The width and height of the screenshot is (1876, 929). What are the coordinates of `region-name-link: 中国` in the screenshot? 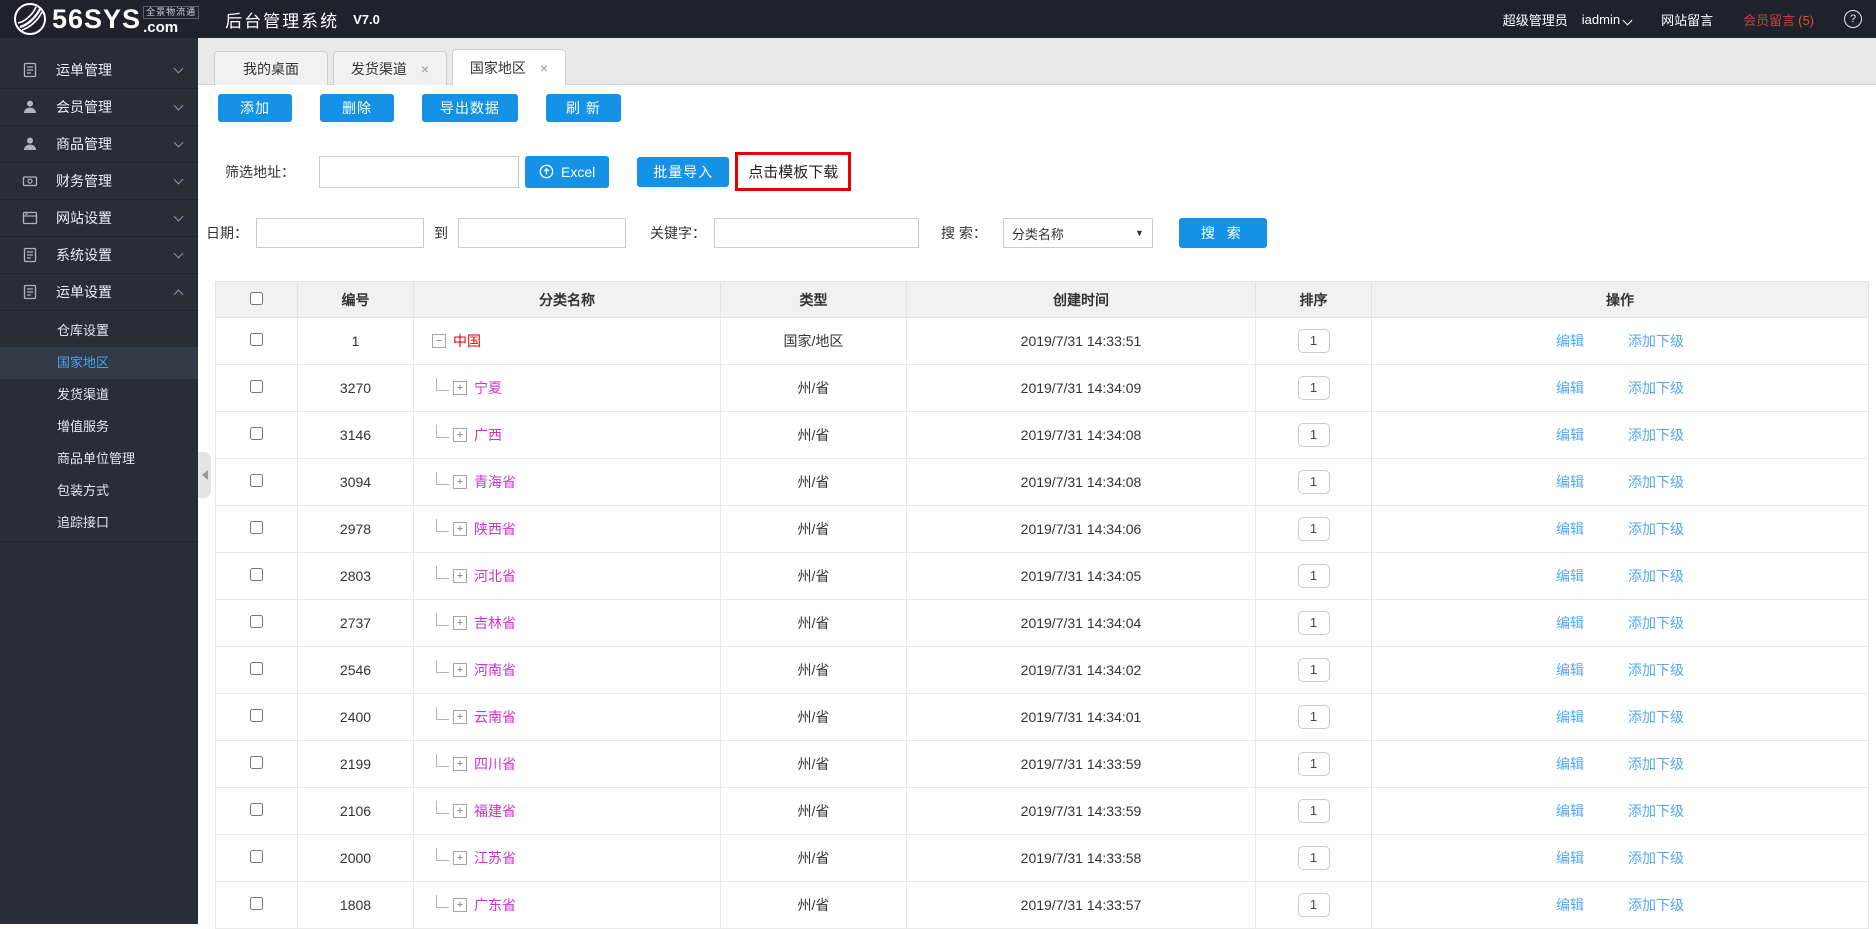 It's located at (467, 341).